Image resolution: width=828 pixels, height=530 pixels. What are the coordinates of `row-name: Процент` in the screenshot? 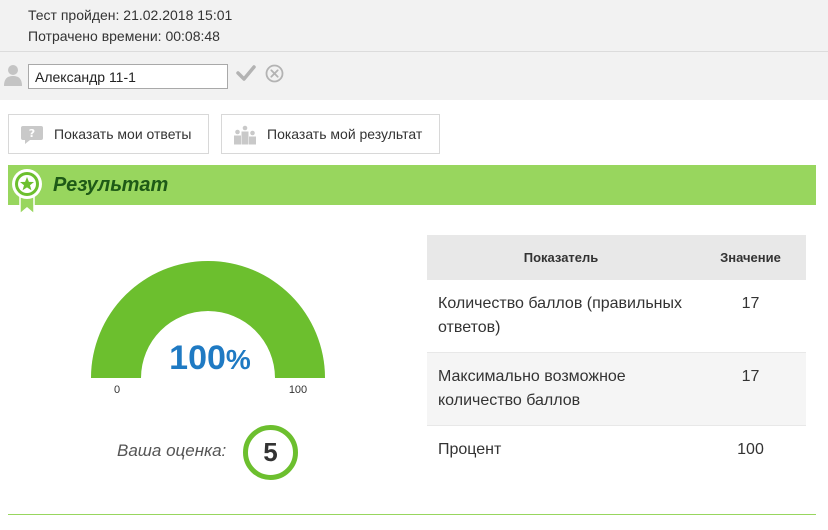 It's located at (470, 449).